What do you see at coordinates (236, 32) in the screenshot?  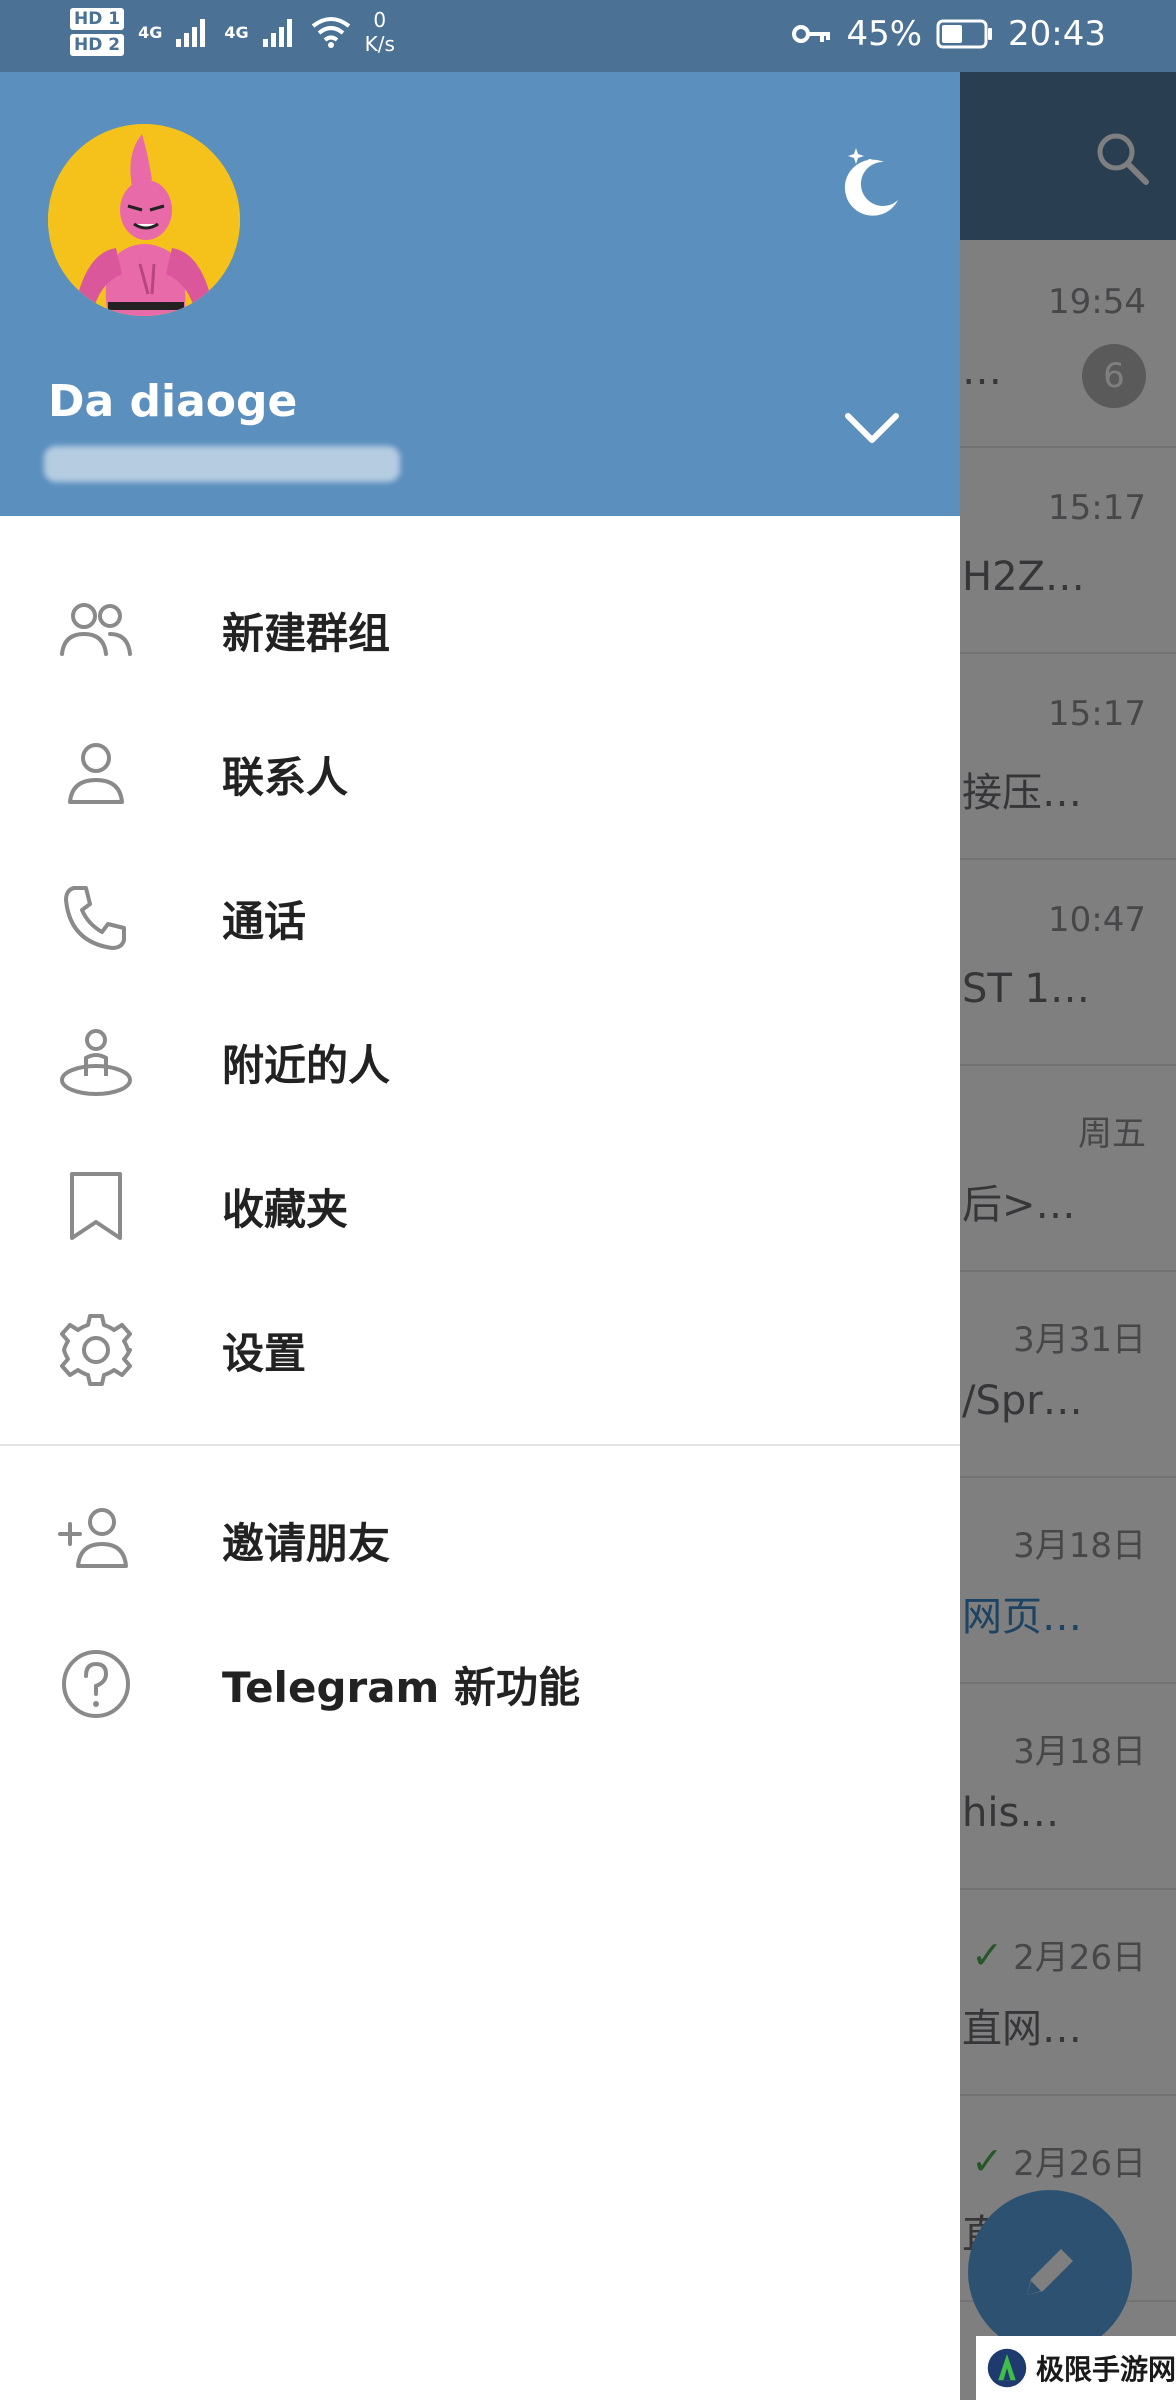 I see `network-type-2: 4G` at bounding box center [236, 32].